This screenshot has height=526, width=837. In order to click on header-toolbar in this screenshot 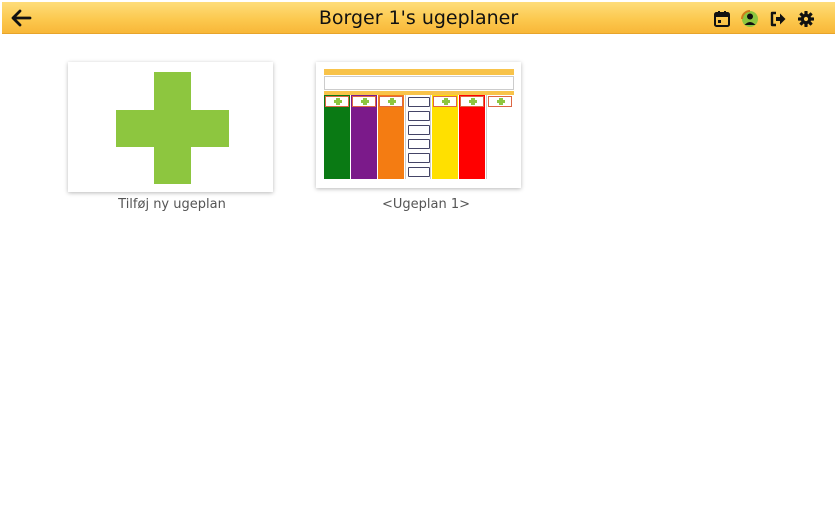, I will do `click(764, 19)`.